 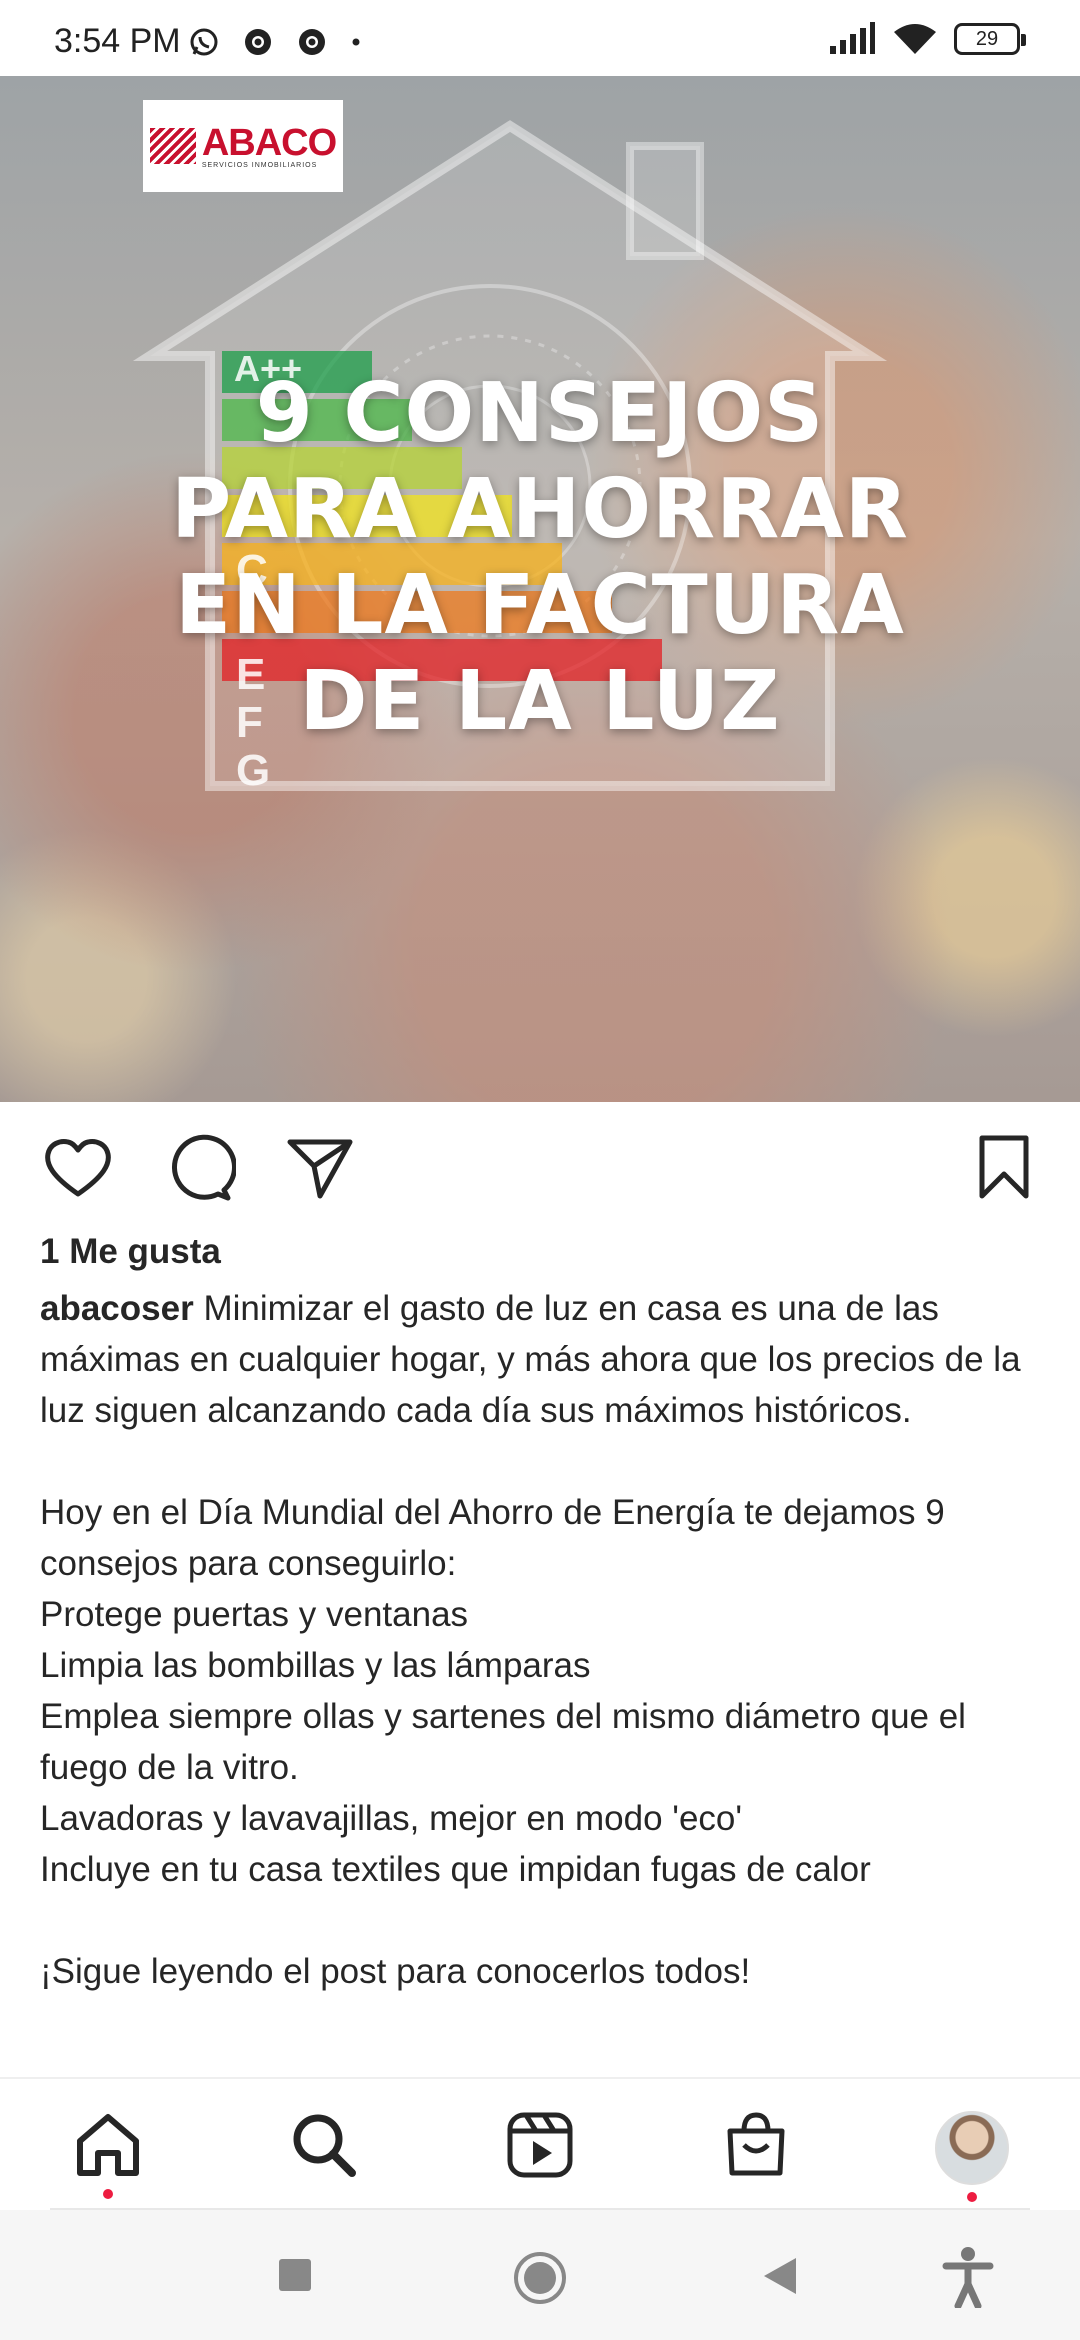 What do you see at coordinates (852, 38) in the screenshot?
I see `signal-icon` at bounding box center [852, 38].